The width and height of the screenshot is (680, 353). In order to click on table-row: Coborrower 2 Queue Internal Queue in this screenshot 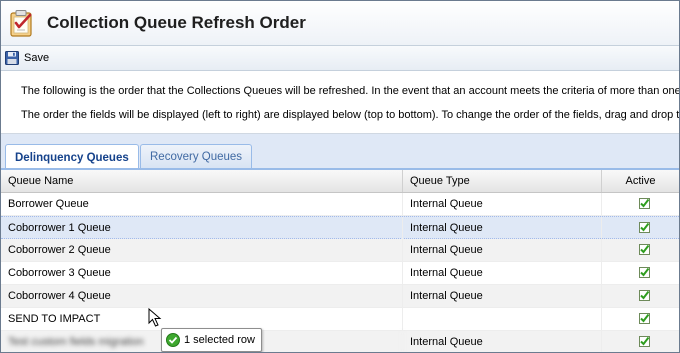, I will do `click(340, 250)`.